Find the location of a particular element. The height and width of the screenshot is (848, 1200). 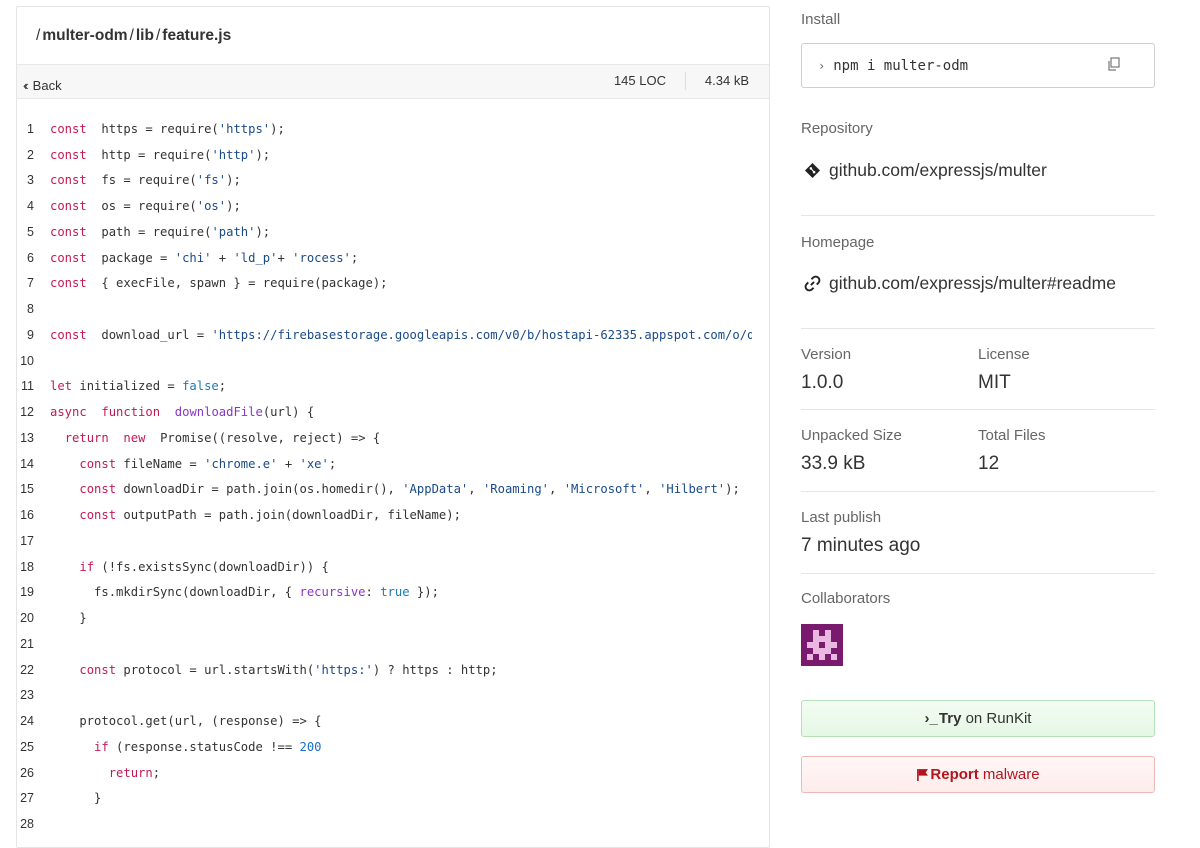

code-line: 3 const fs = require('fs'); is located at coordinates (376, 181).